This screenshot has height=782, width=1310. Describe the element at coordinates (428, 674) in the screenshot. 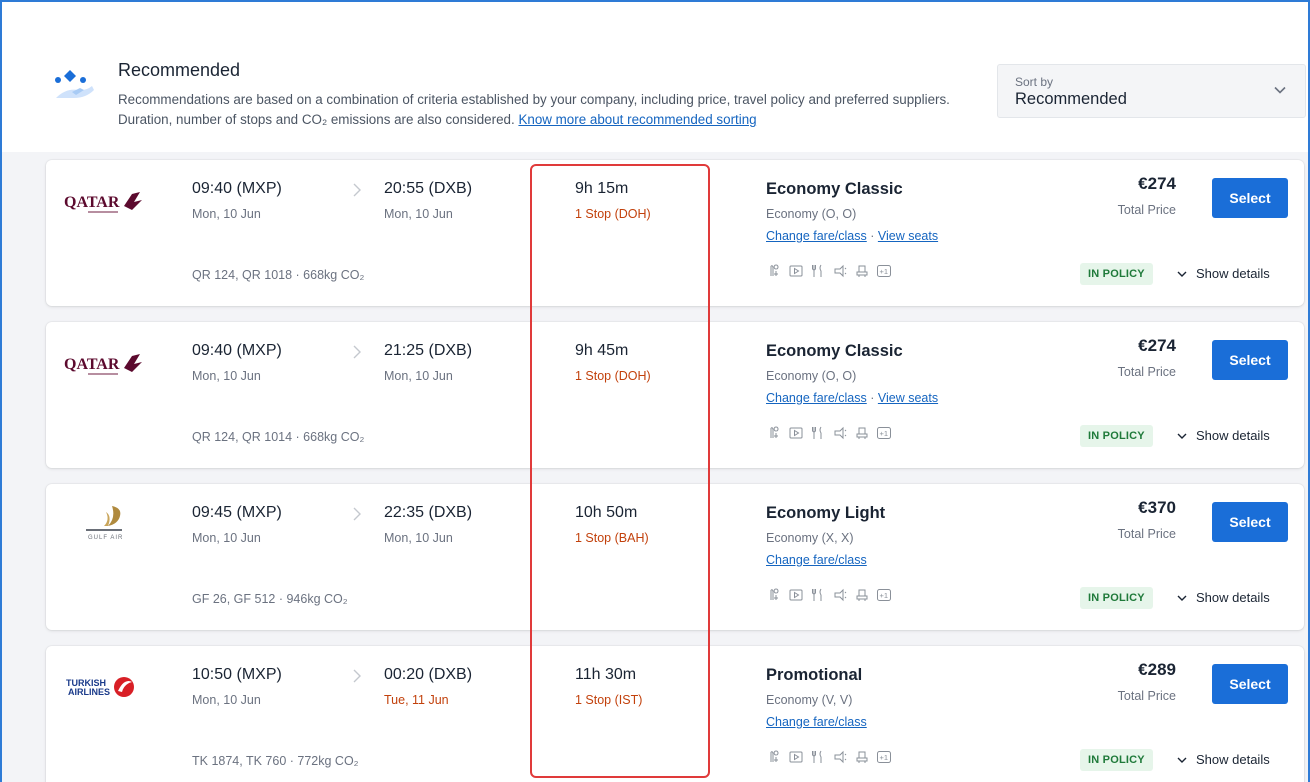

I see `arrival-time: 00:20 (DXB)` at that location.